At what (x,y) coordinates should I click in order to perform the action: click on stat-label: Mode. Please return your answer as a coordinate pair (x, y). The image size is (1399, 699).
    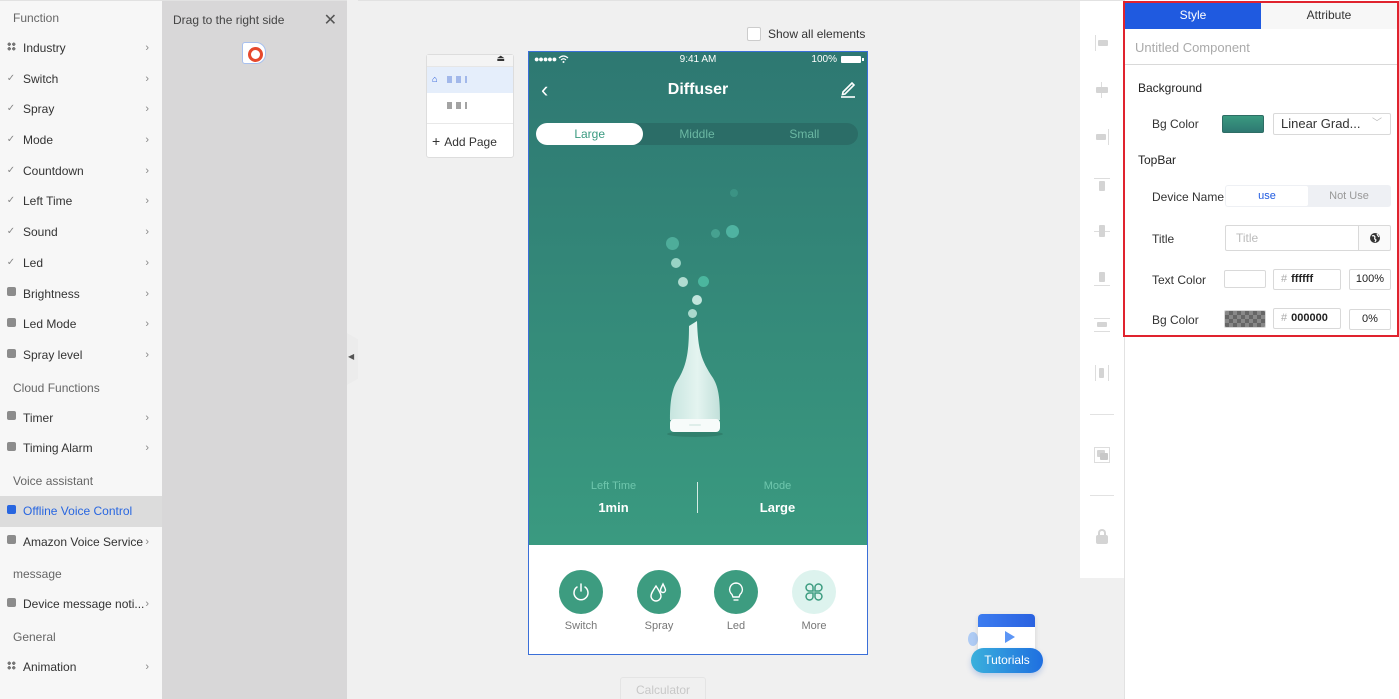
    Looking at the image, I should click on (777, 486).